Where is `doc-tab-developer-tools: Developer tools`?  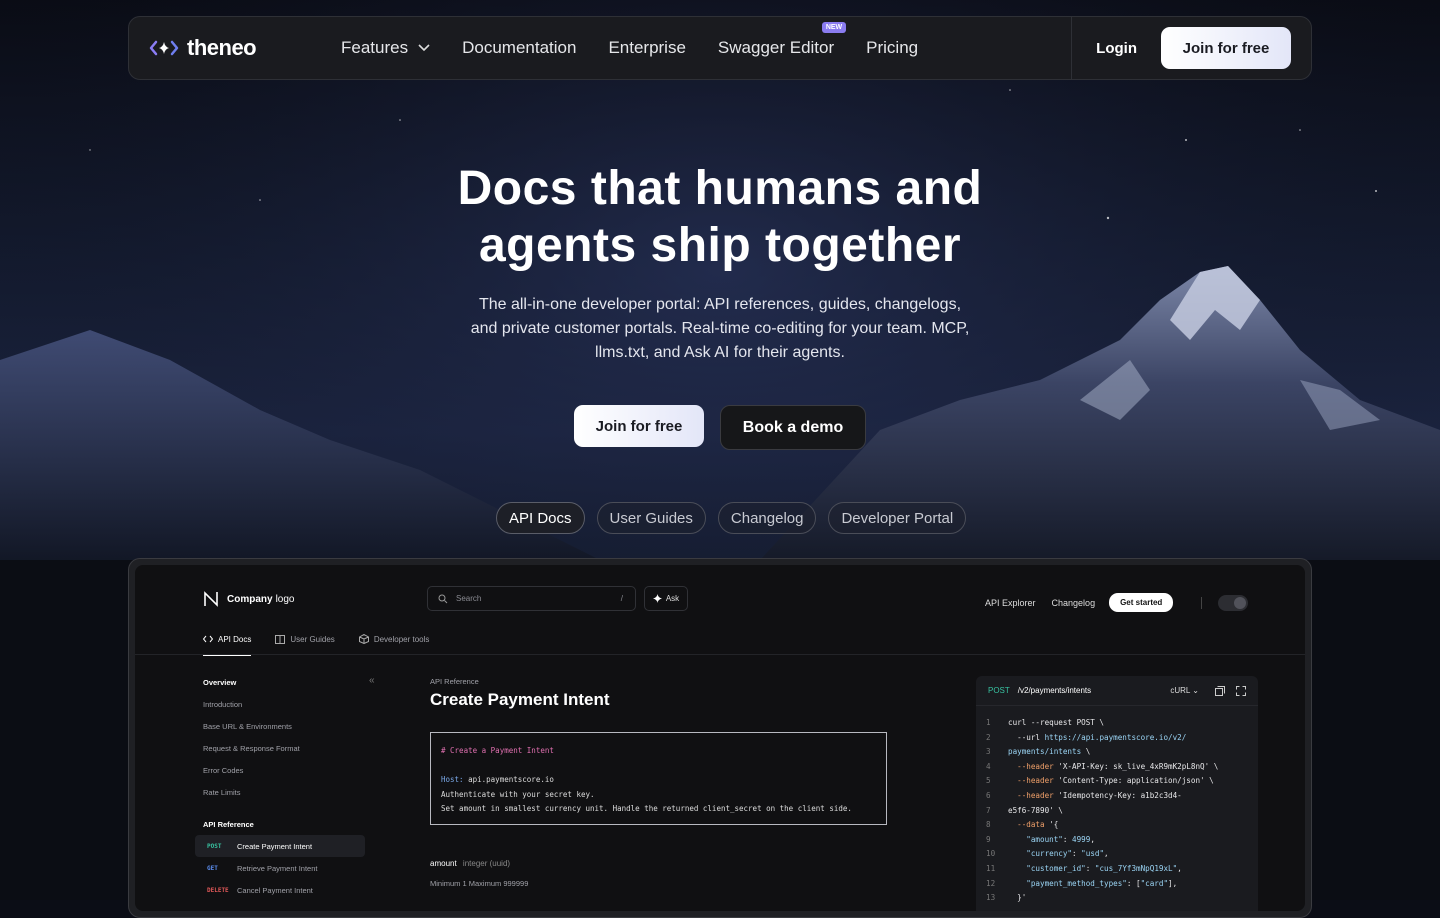 doc-tab-developer-tools: Developer tools is located at coordinates (394, 639).